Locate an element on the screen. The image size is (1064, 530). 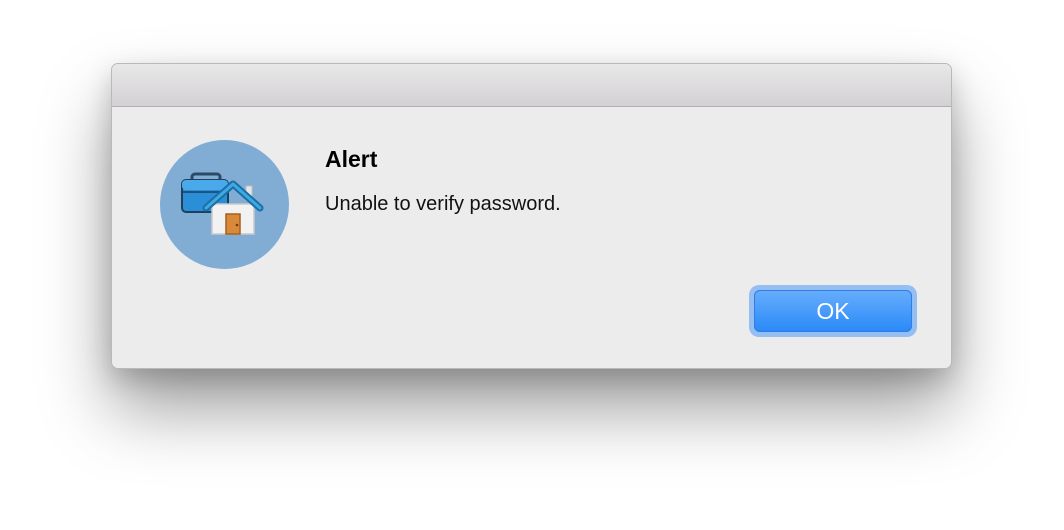
alert-message: Unable to verify password. is located at coordinates (443, 204).